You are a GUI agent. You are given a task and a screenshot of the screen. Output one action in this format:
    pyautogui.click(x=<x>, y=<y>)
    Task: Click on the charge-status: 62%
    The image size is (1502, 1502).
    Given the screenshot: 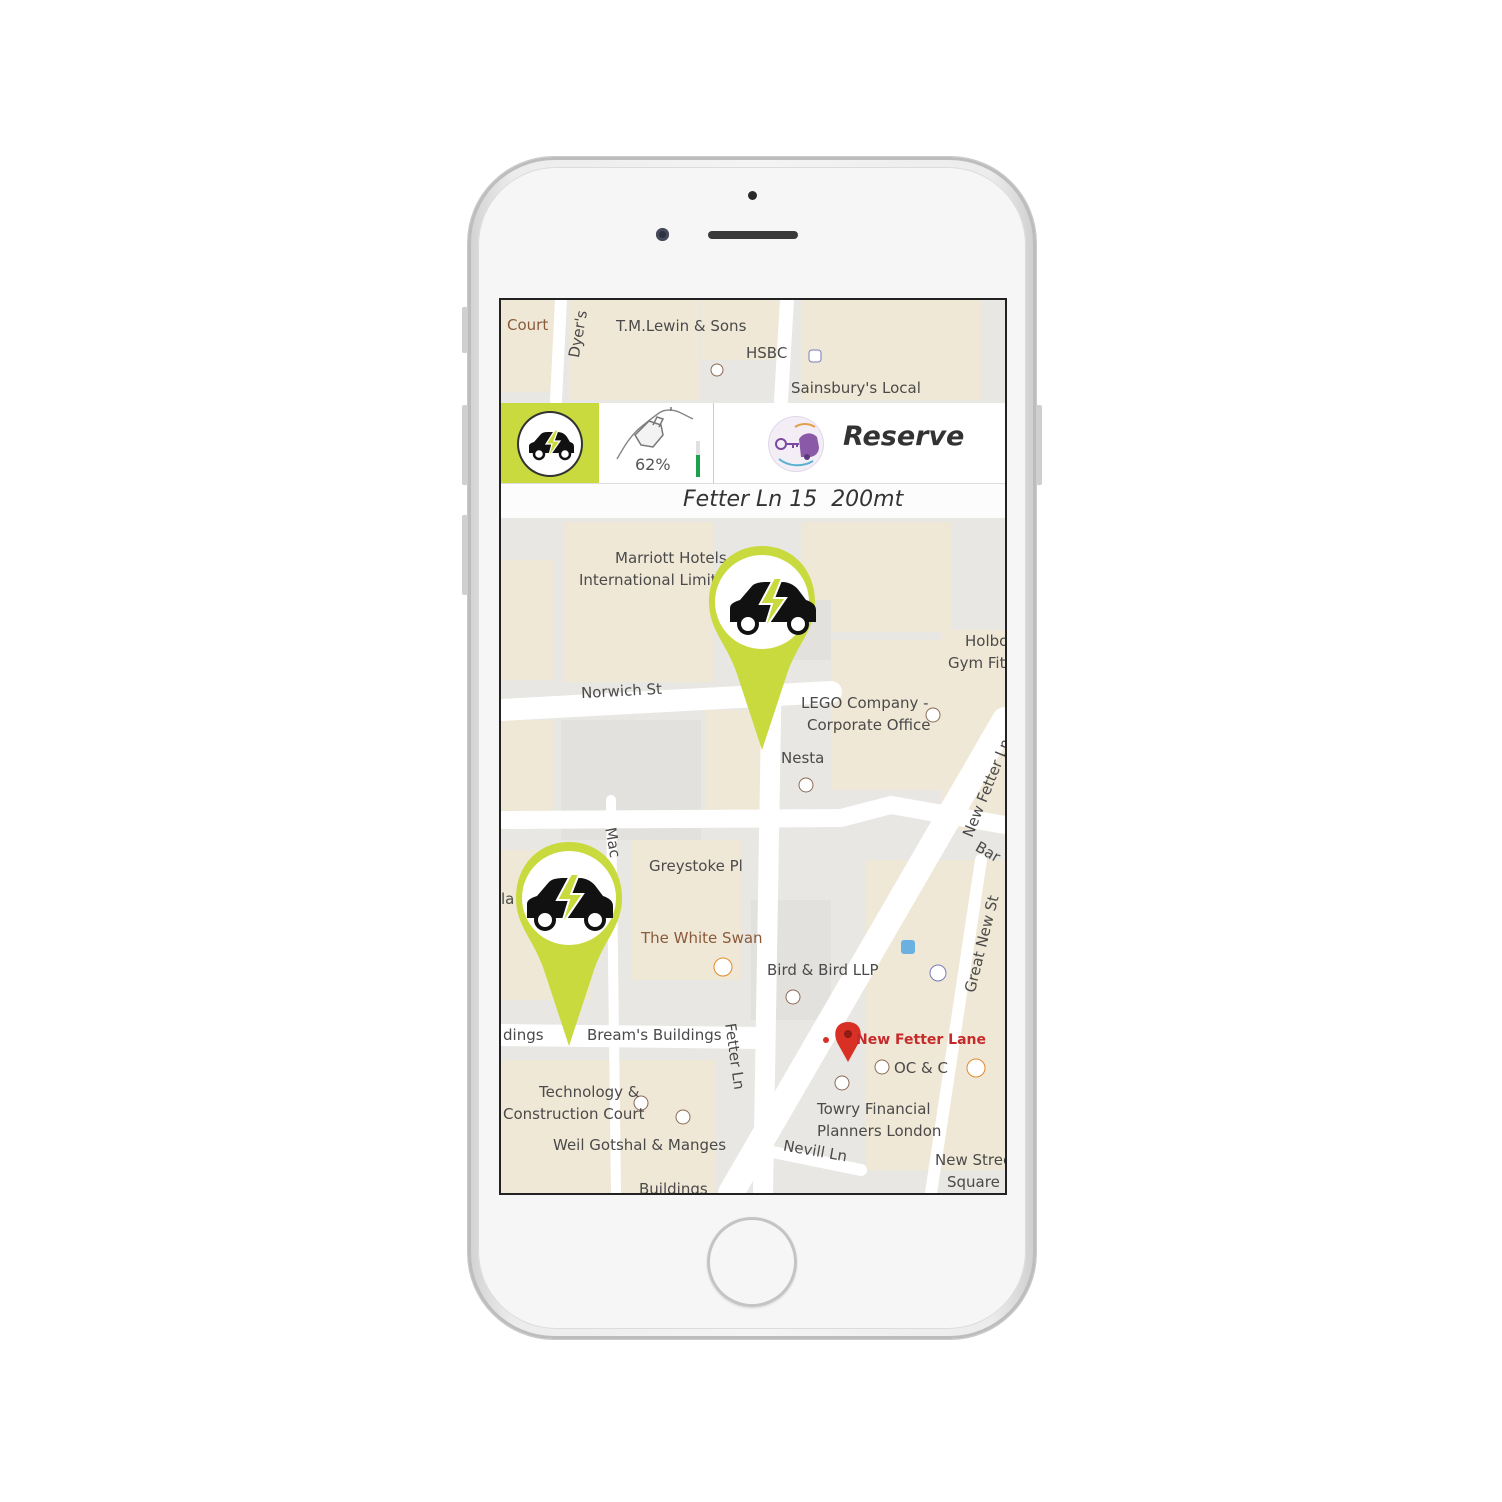 What is the action you would take?
    pyautogui.click(x=659, y=443)
    